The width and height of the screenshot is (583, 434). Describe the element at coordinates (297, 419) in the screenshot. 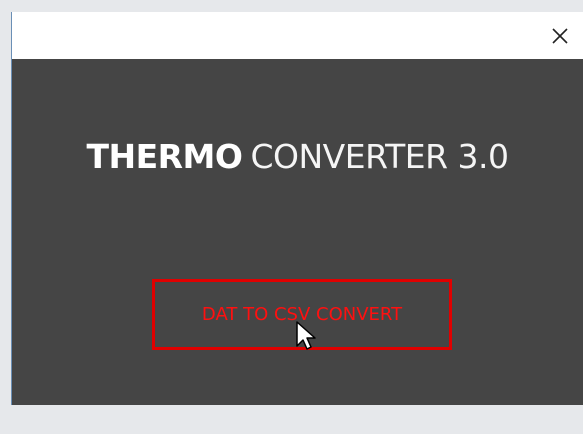

I see `bottom-strip` at that location.